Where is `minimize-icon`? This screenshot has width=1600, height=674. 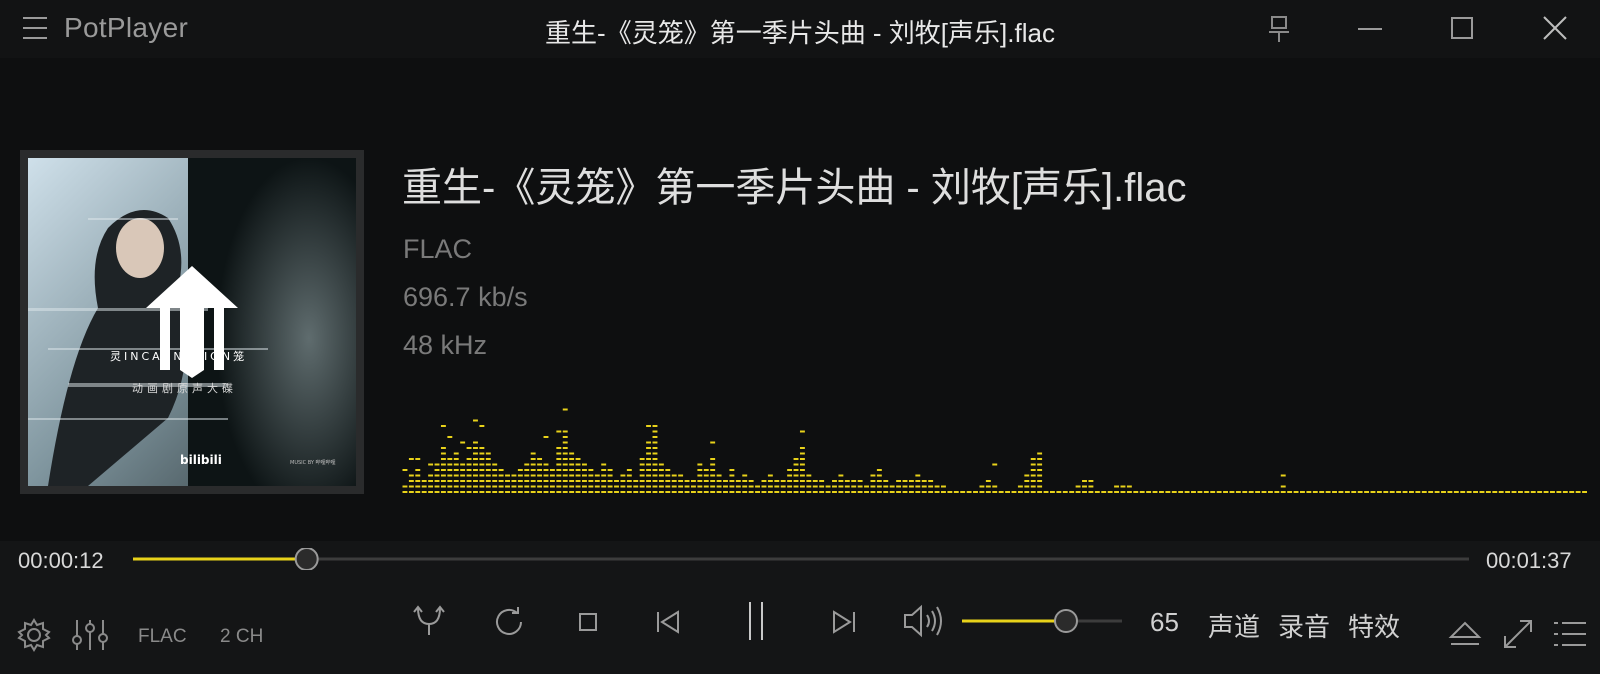
minimize-icon is located at coordinates (1370, 29).